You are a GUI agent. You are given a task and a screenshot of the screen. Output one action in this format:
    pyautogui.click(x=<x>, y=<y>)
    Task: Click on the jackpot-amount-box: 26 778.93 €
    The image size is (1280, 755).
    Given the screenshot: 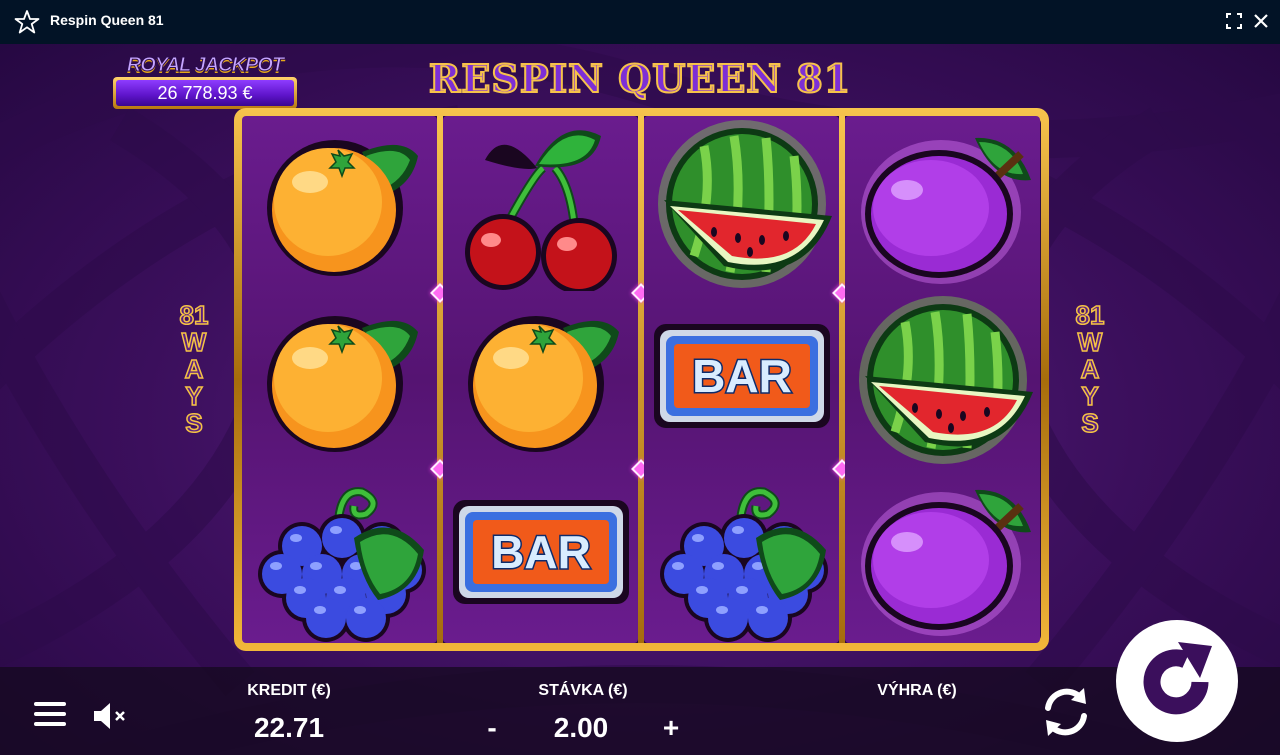 What is the action you would take?
    pyautogui.click(x=205, y=93)
    